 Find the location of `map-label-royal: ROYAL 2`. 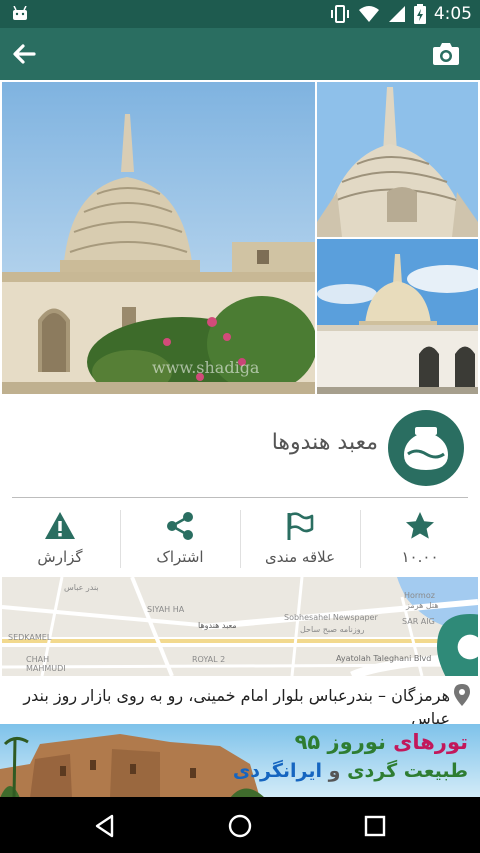

map-label-royal: ROYAL 2 is located at coordinates (209, 659).